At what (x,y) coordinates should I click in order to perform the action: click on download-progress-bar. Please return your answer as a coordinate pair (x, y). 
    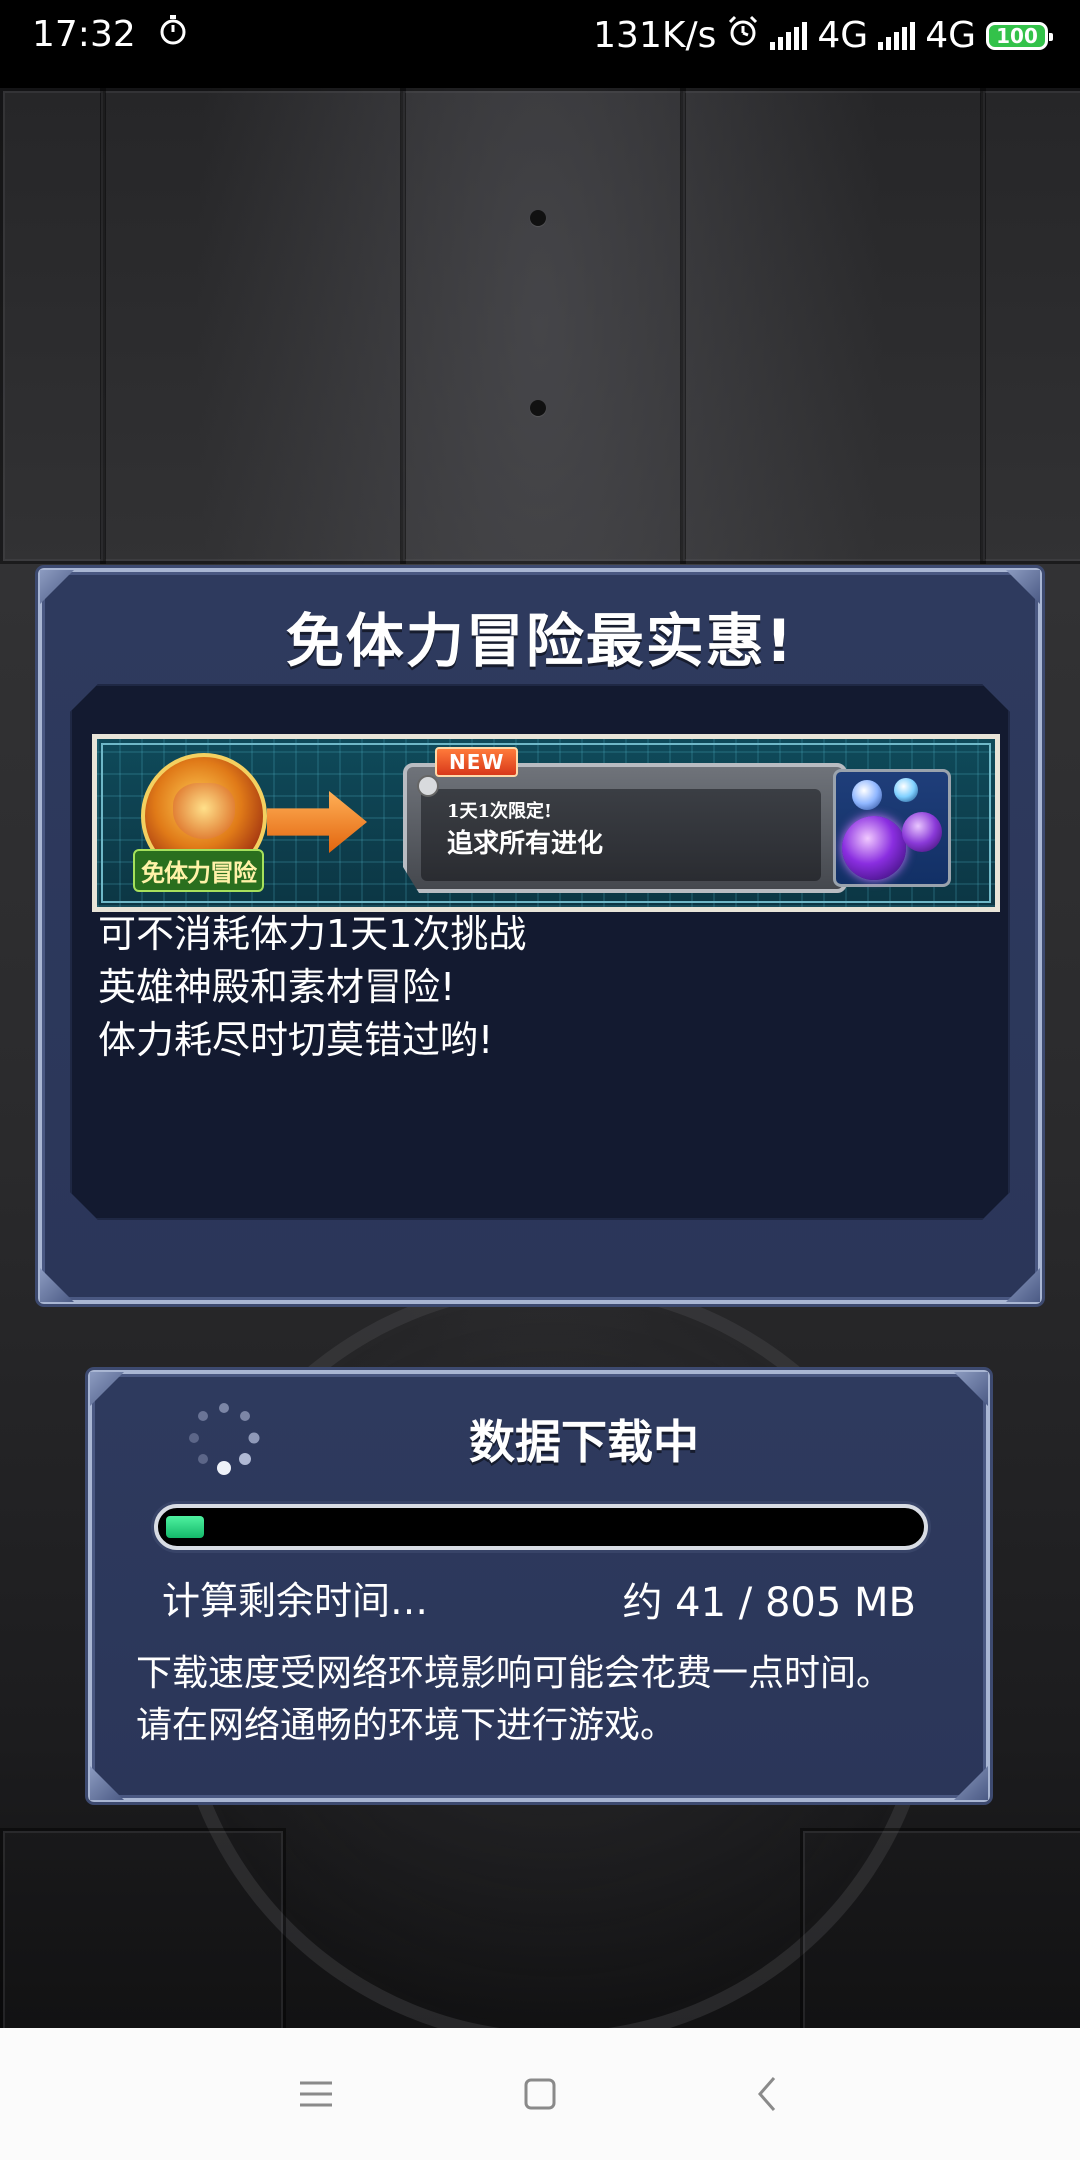
    Looking at the image, I should click on (541, 1527).